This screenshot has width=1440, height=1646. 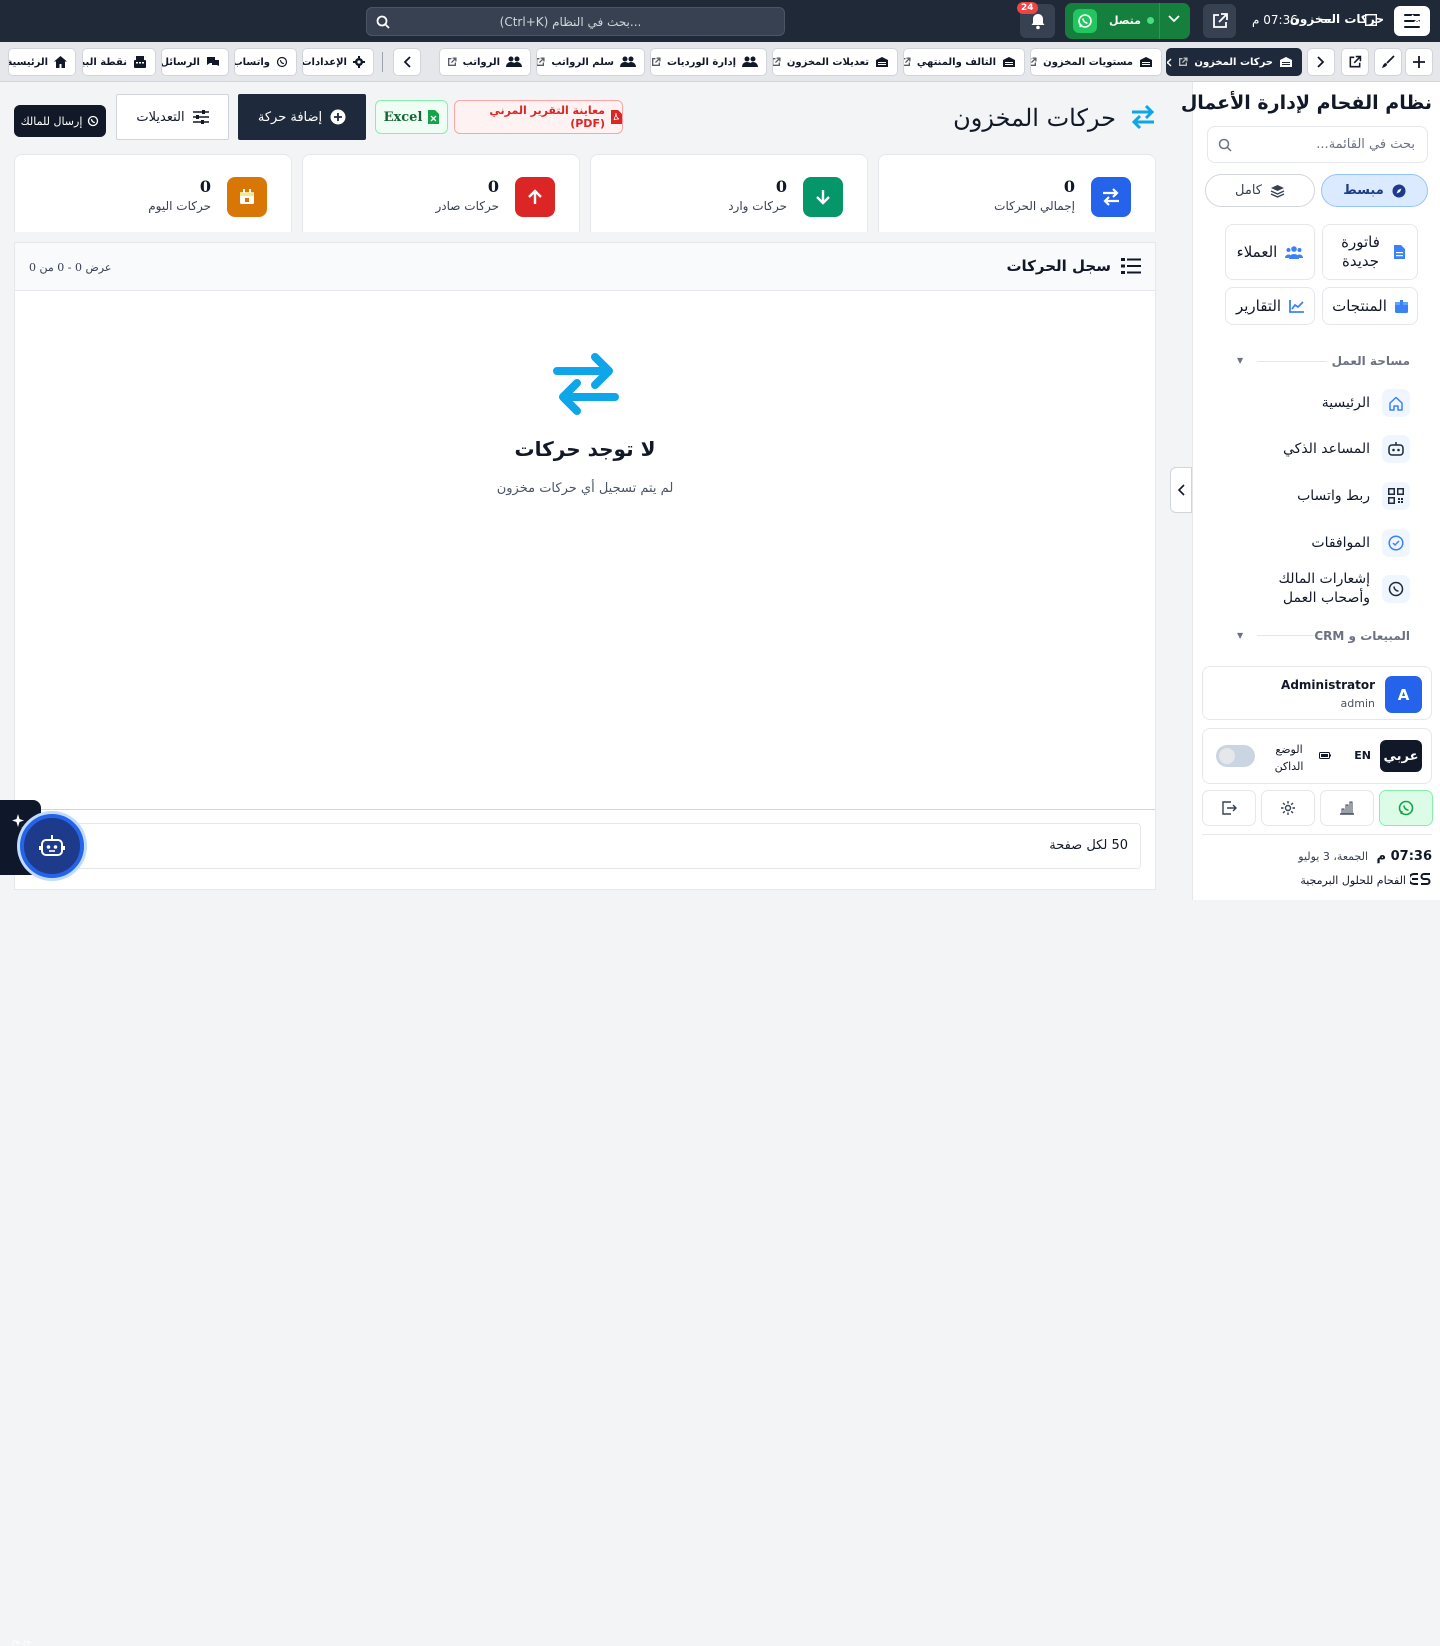 What do you see at coordinates (1370, 306) in the screenshot?
I see `quick-products: المنتجات` at bounding box center [1370, 306].